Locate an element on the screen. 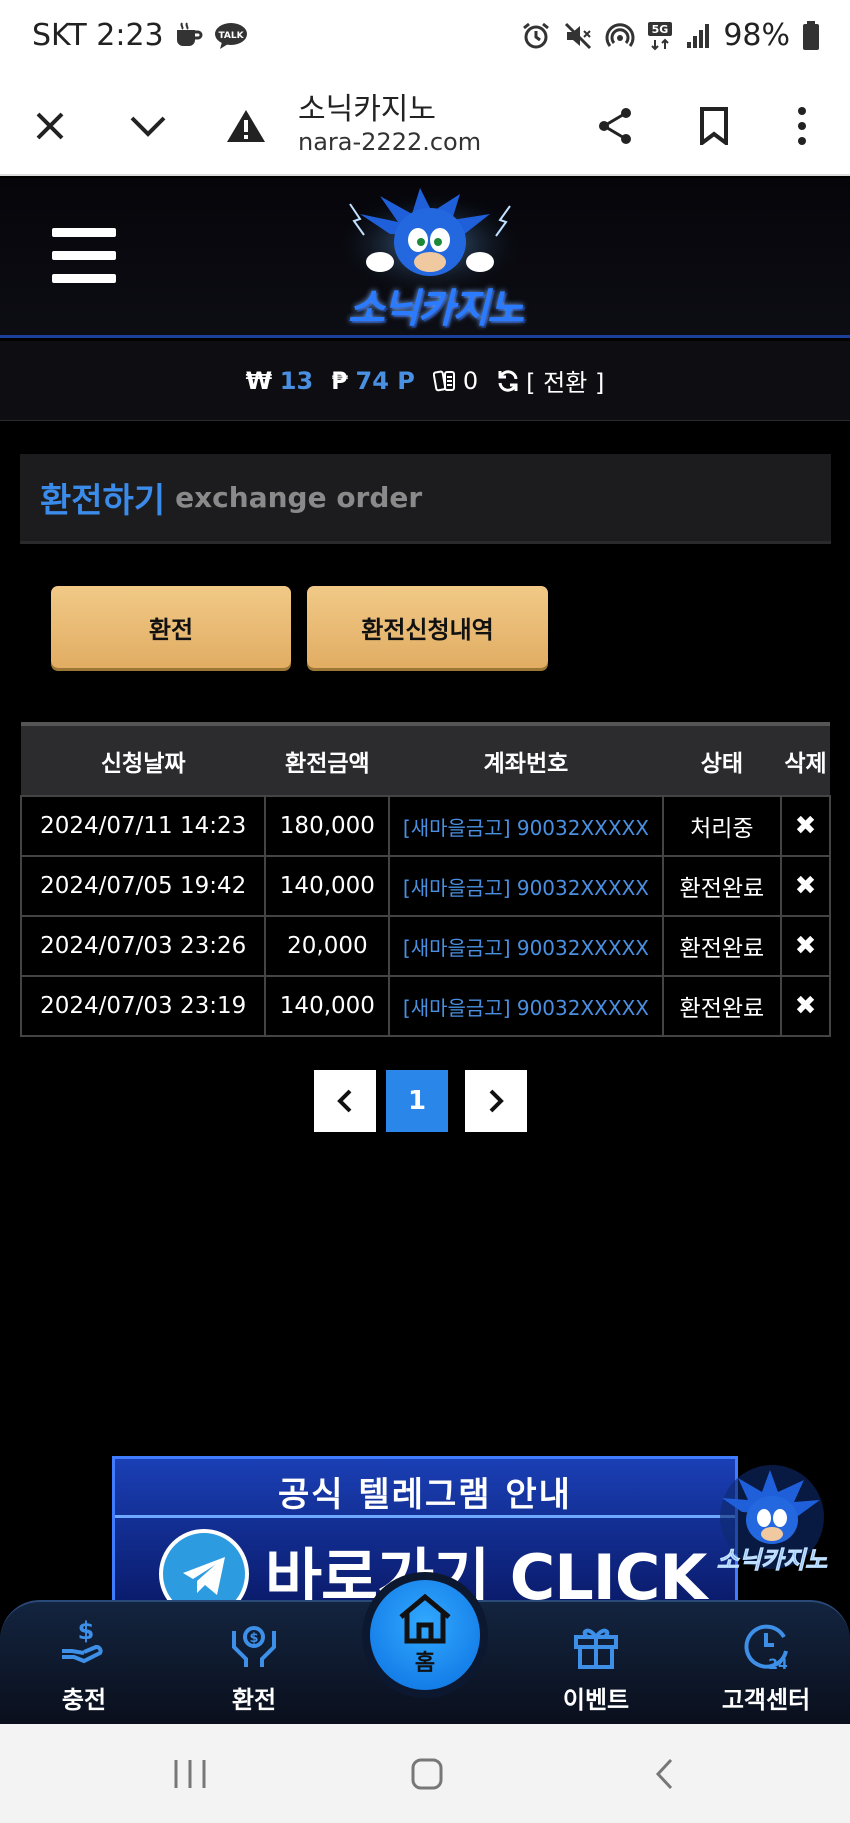 The image size is (850, 1823). deposit-icon: $ is located at coordinates (84, 1645).